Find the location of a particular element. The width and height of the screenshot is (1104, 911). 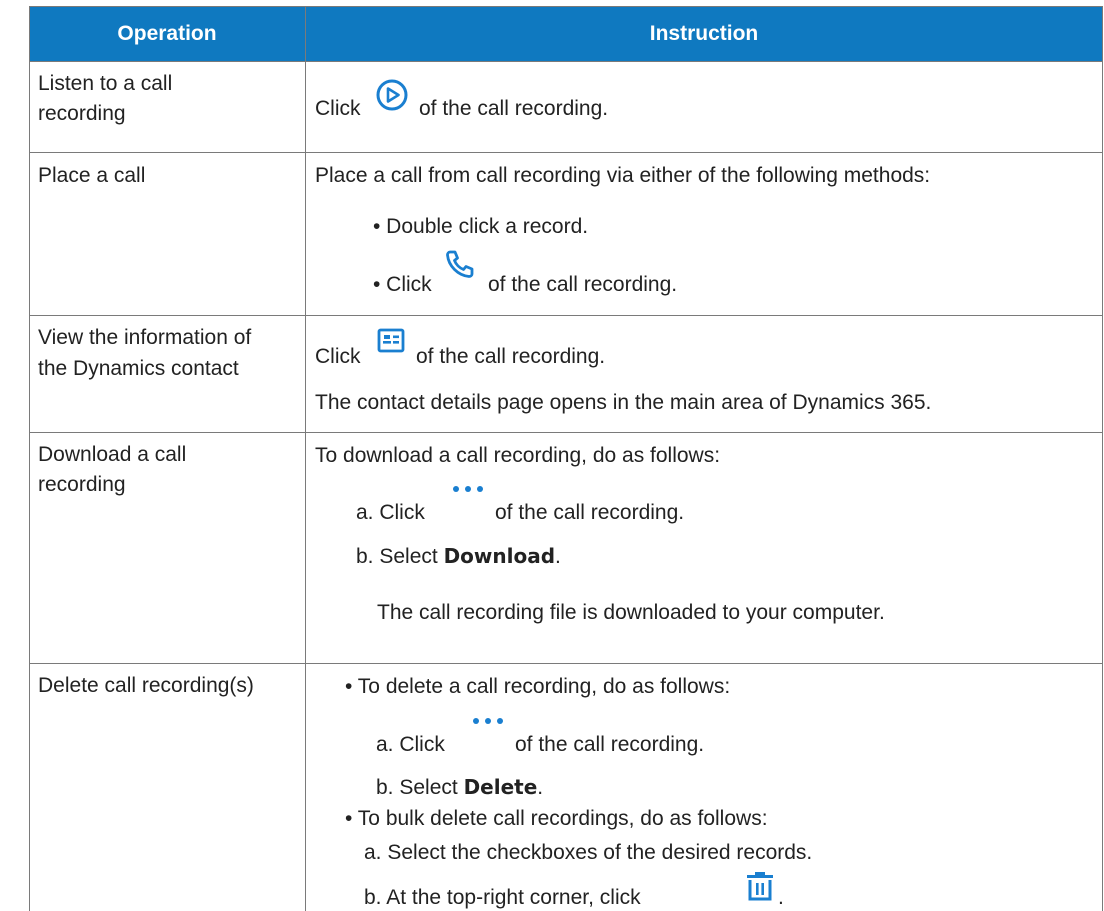

grid-middle is located at coordinates (305, 458).